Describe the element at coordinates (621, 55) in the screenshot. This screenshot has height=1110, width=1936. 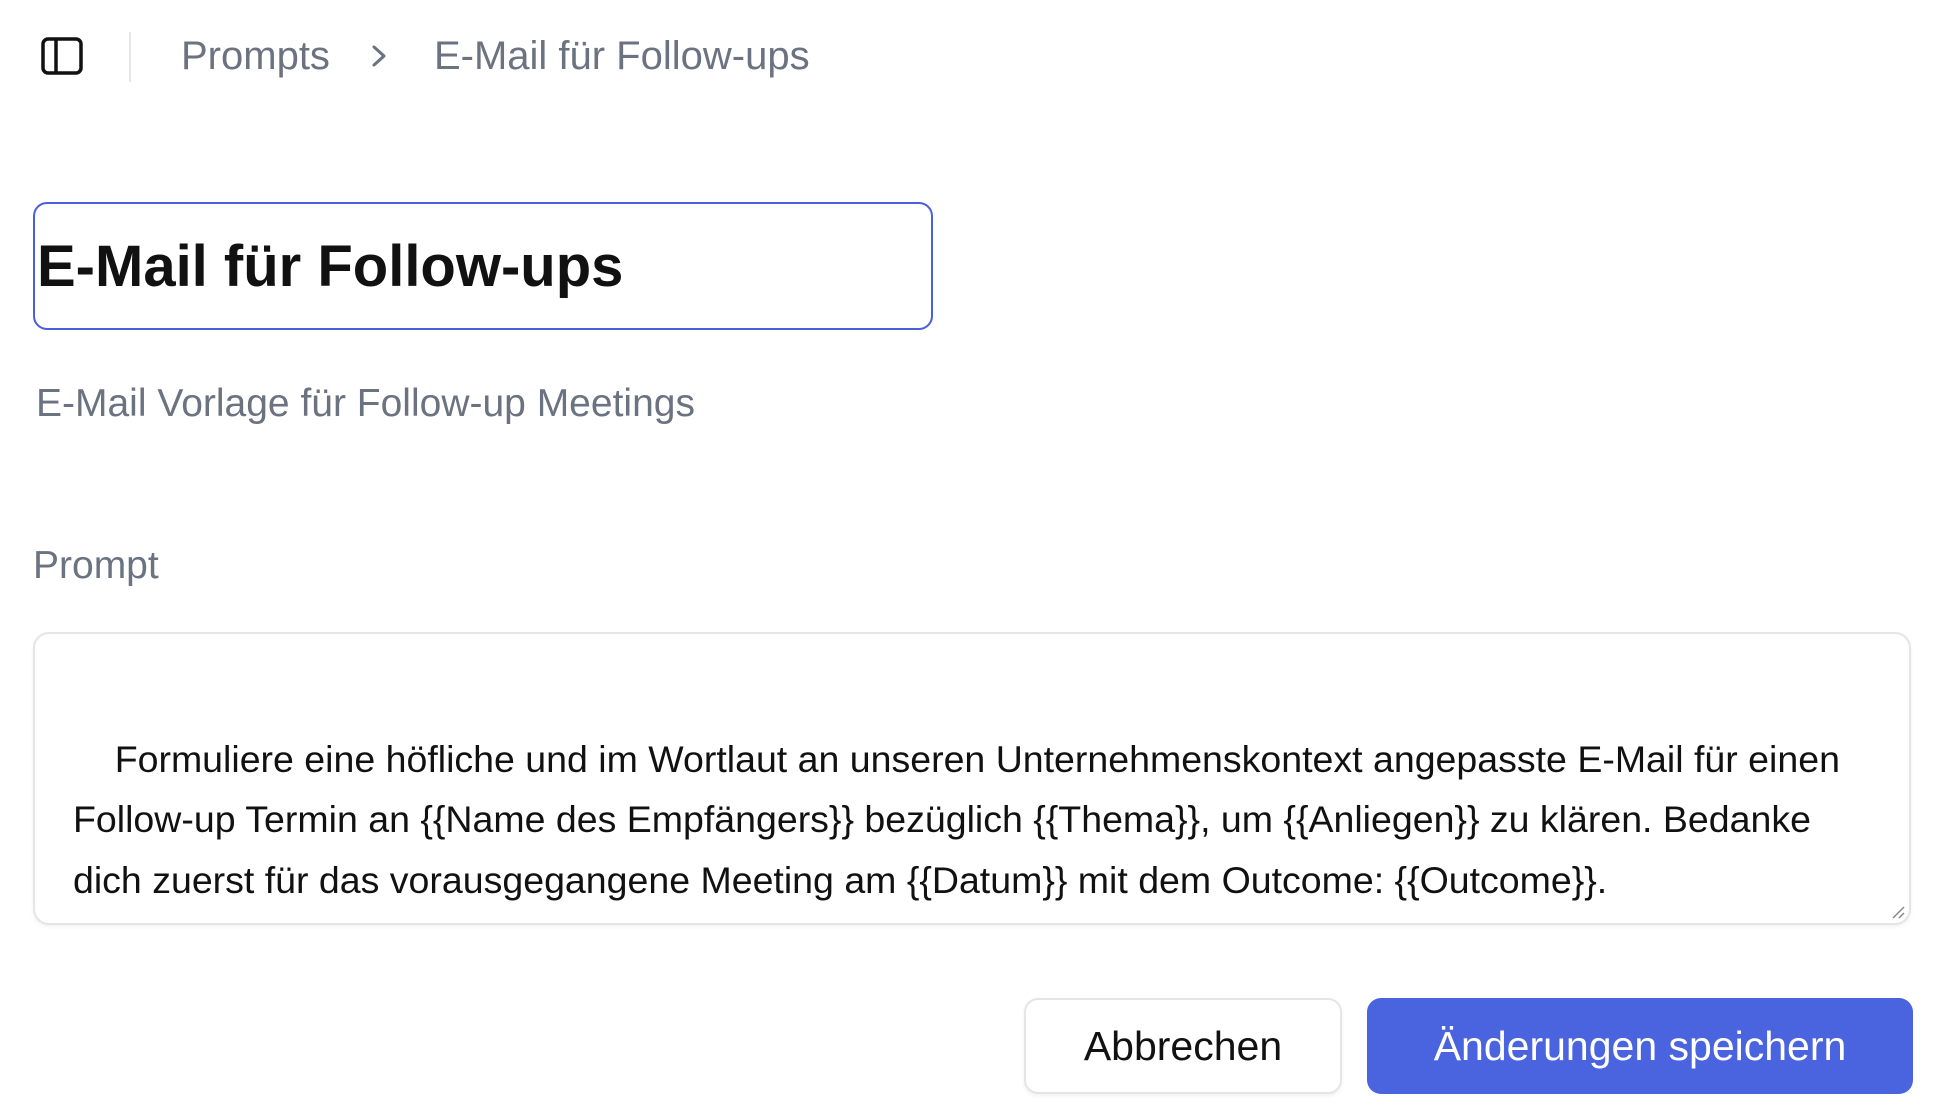
I see `breadcrumb-current: E-Mail für Follow-ups` at that location.